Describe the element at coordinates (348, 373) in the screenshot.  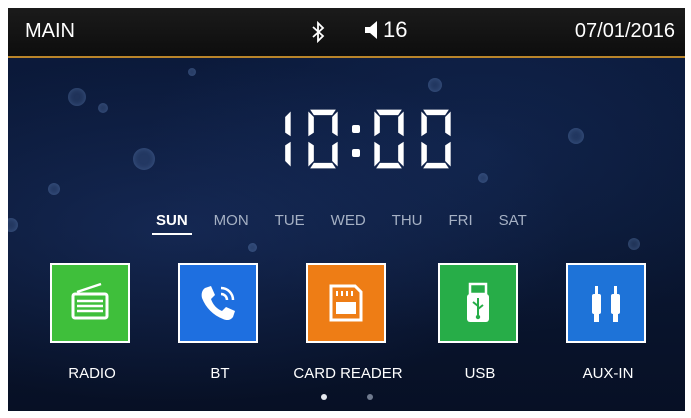
I see `app-label: CARD READER` at that location.